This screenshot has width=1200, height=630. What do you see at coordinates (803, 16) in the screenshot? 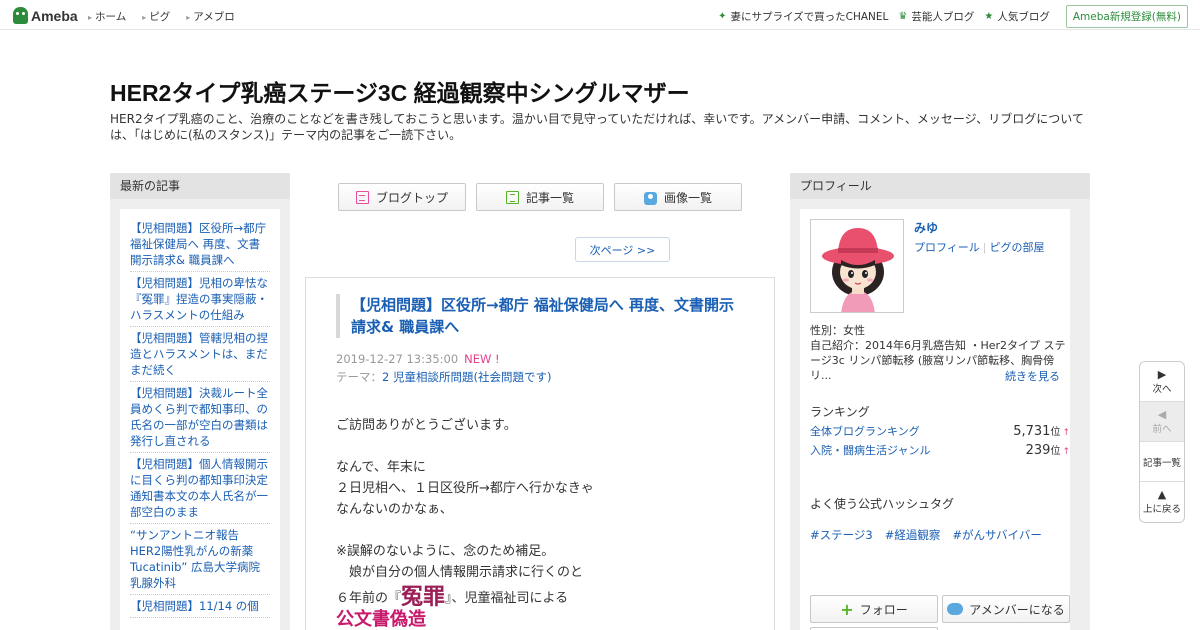
I see `top-link-chanel: ✦ 妻にサプライズで買ったCHANEL` at bounding box center [803, 16].